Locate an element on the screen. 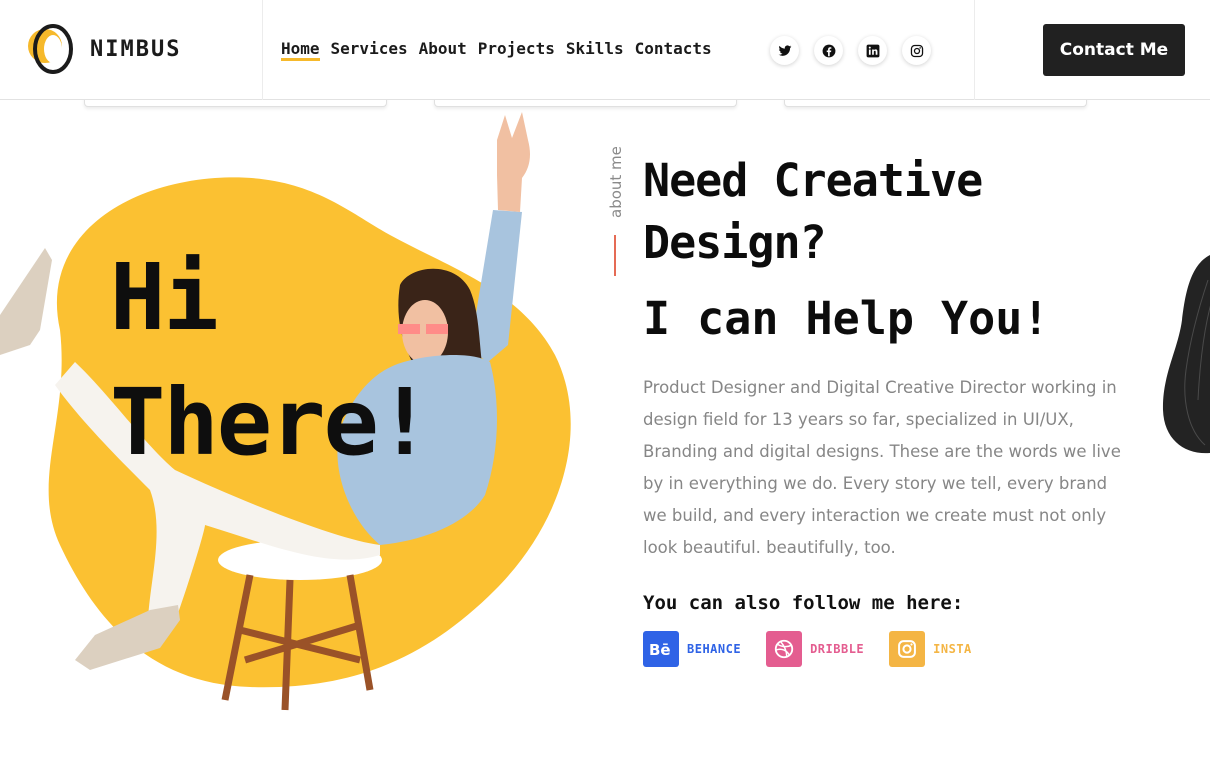 The height and width of the screenshot is (773, 1210). behance-icon: Bē is located at coordinates (661, 649).